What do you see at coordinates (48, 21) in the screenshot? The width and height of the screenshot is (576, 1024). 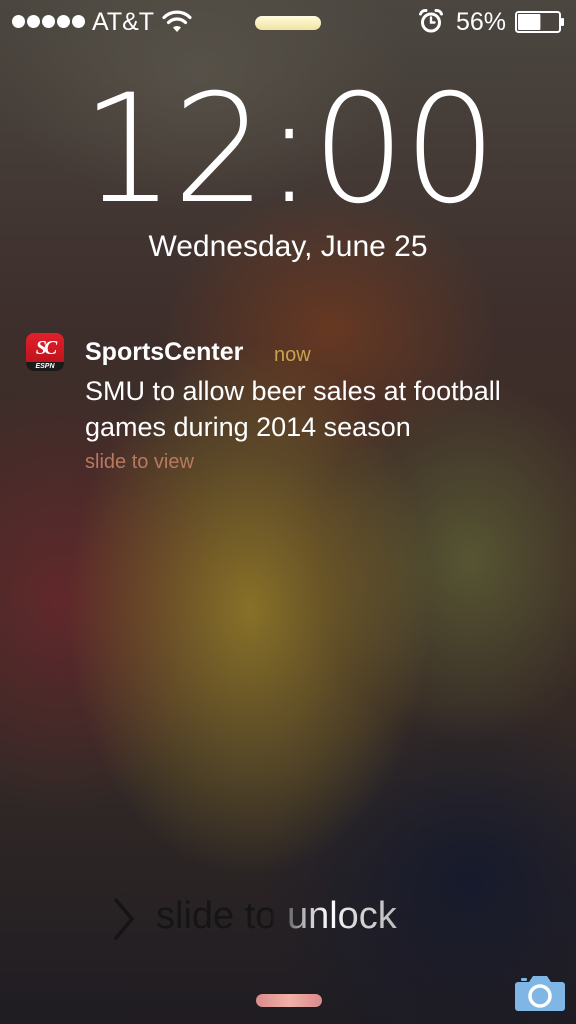 I see `signal-strength-icon` at bounding box center [48, 21].